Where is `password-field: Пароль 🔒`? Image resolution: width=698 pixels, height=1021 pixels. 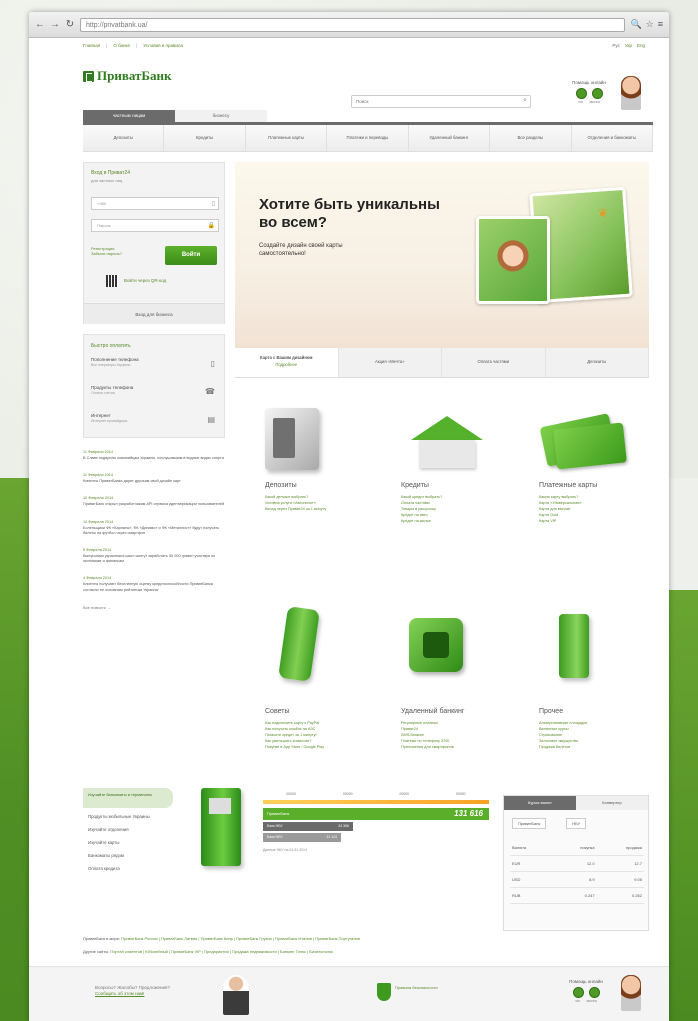
password-field: Пароль 🔒 is located at coordinates (155, 225).